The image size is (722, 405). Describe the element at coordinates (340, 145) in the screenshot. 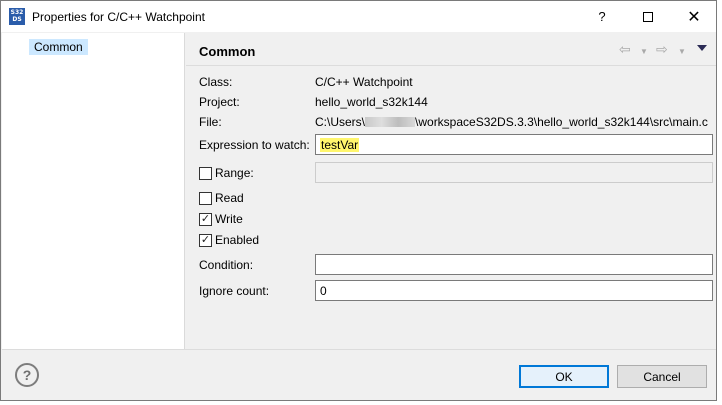

I see `expression-value: testVar` at that location.